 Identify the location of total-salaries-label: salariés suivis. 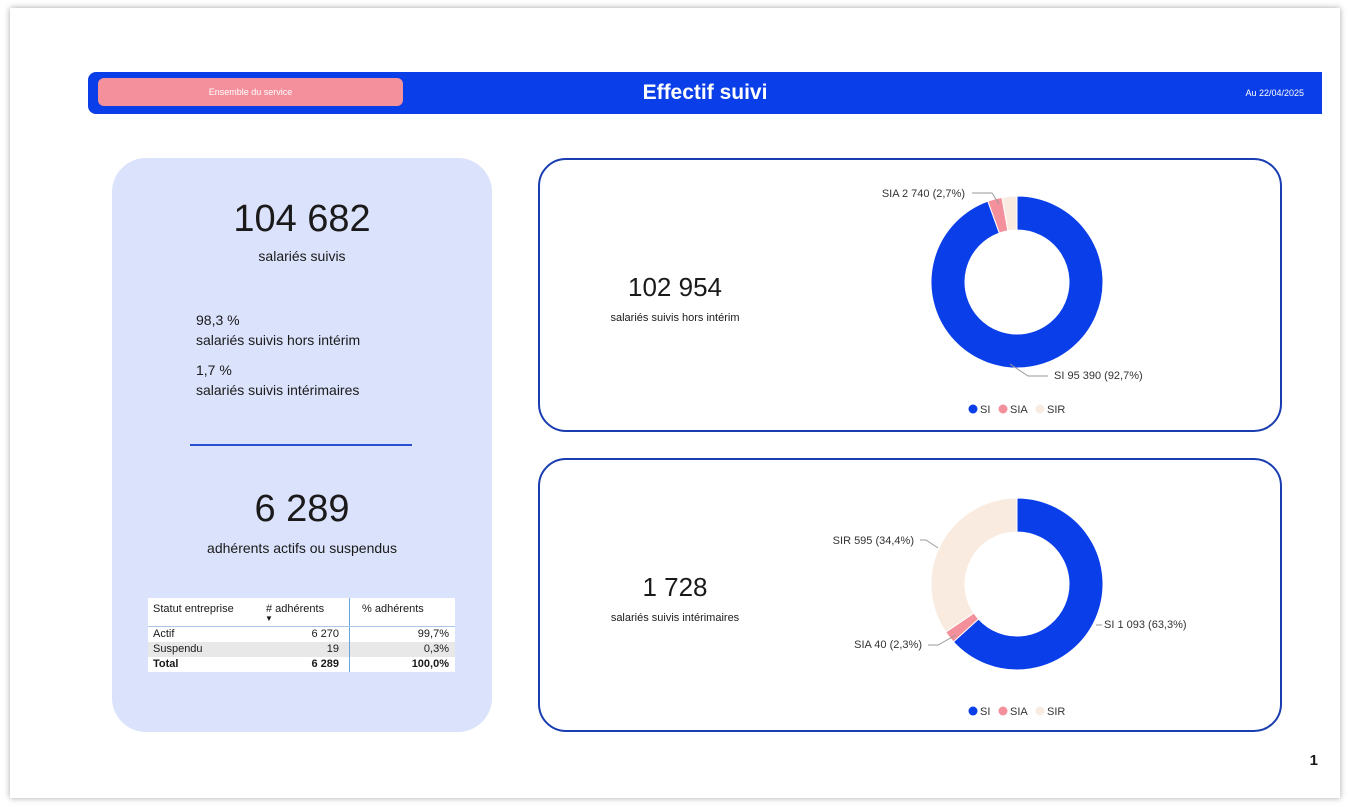
(302, 256).